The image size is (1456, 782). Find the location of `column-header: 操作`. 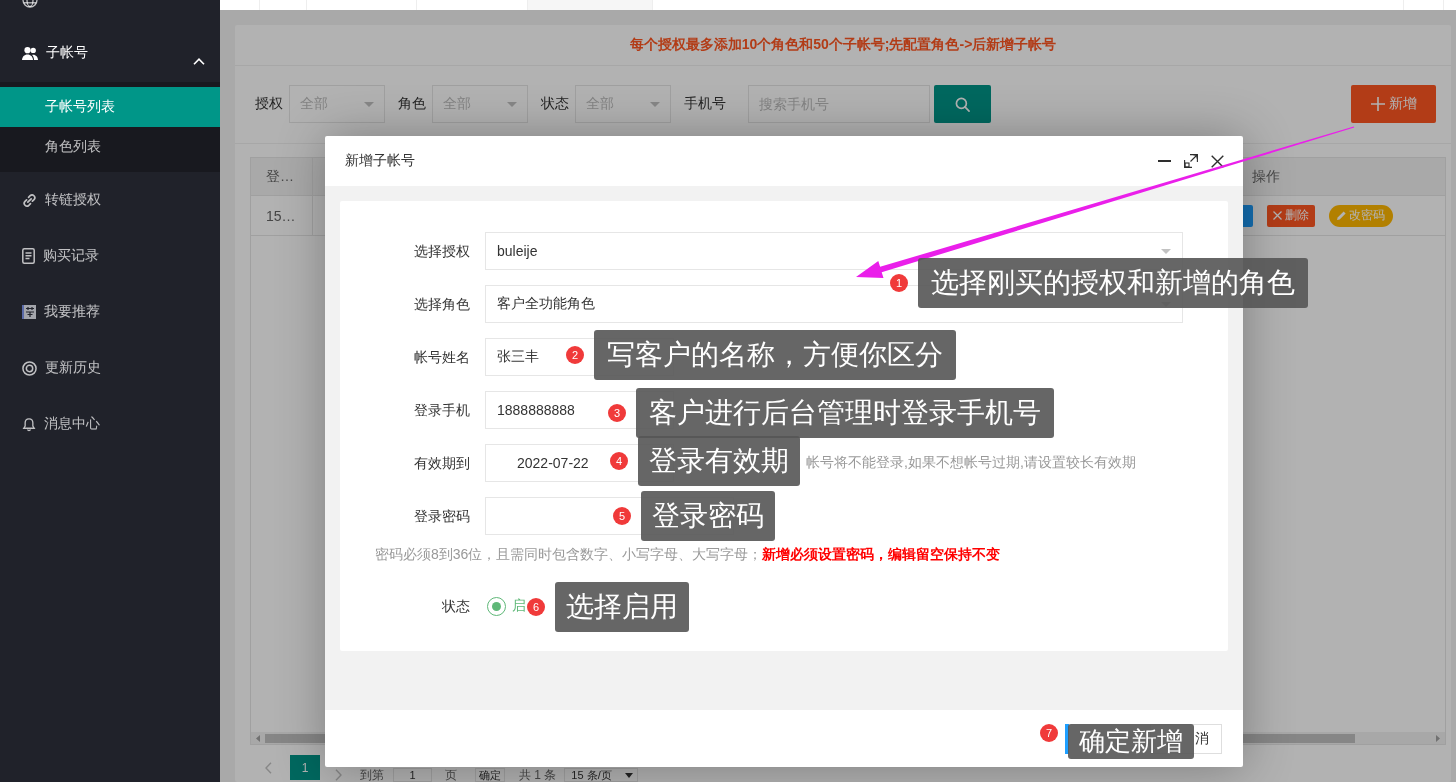

column-header: 操作 is located at coordinates (1266, 176).